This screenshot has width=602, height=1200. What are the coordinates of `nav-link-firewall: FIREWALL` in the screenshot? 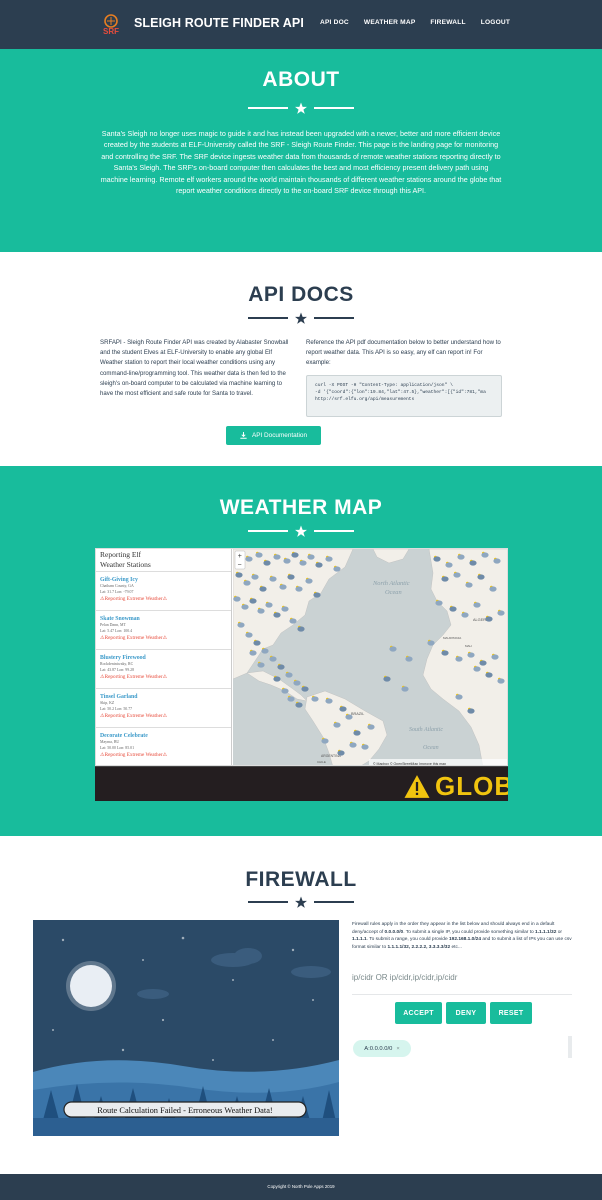 It's located at (447, 22).